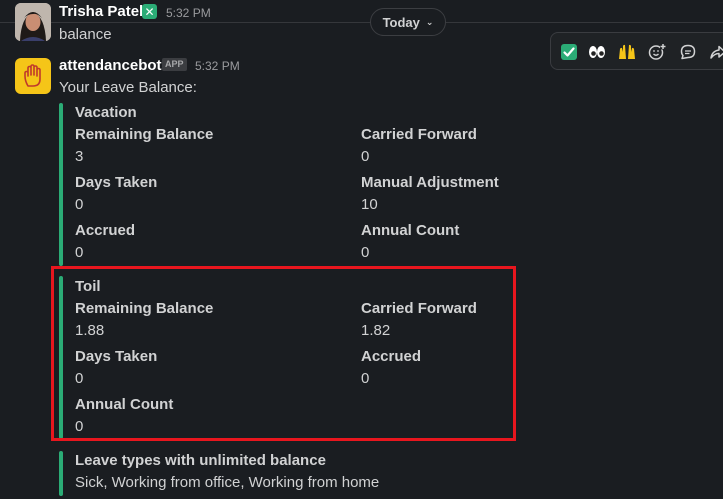  I want to click on share-message-button, so click(714, 52).